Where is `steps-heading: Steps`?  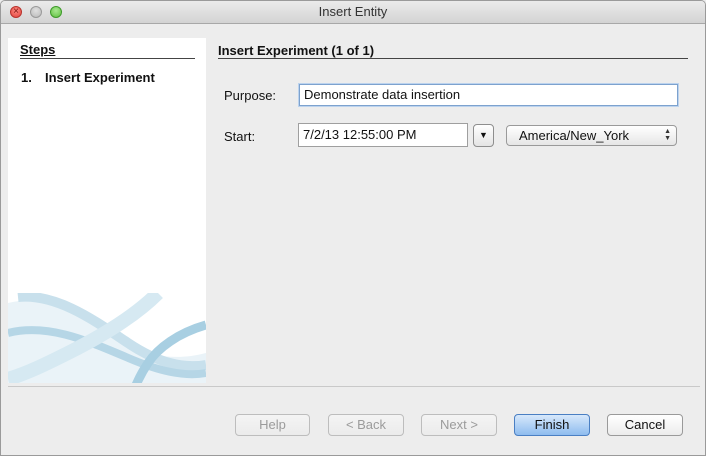 steps-heading: Steps is located at coordinates (38, 49).